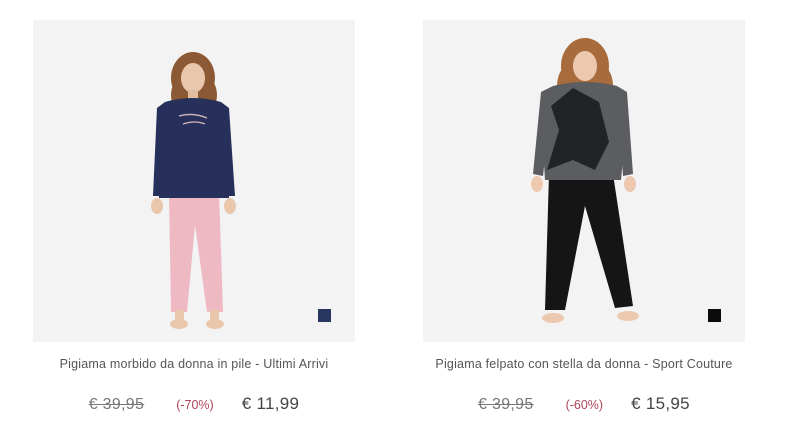 The height and width of the screenshot is (433, 796). I want to click on price-row: € 39,95 (-70%) € 11,99, so click(194, 404).